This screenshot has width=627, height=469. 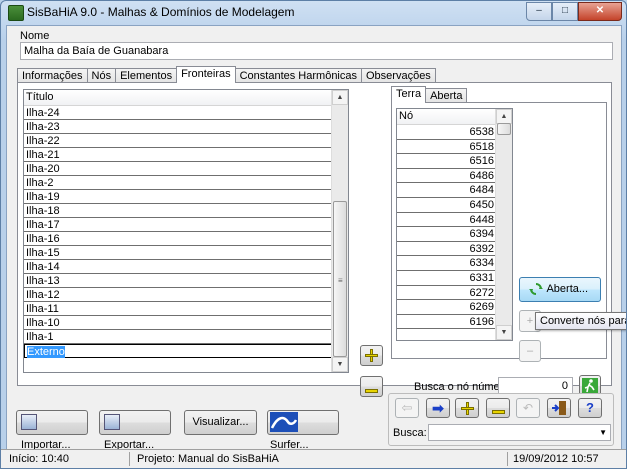 I want to click on busca-label: Busca:, so click(x=410, y=433).